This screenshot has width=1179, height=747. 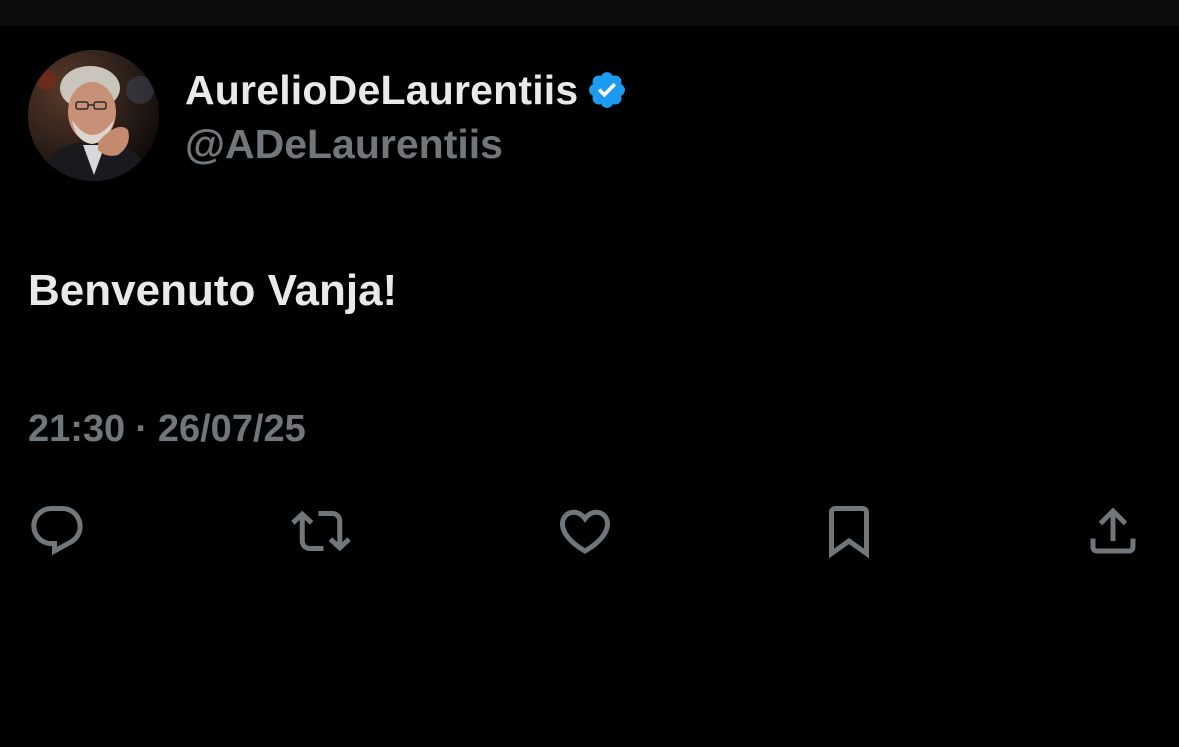 I want to click on author-name-row: AurelioDeLaurentiis, so click(x=406, y=90).